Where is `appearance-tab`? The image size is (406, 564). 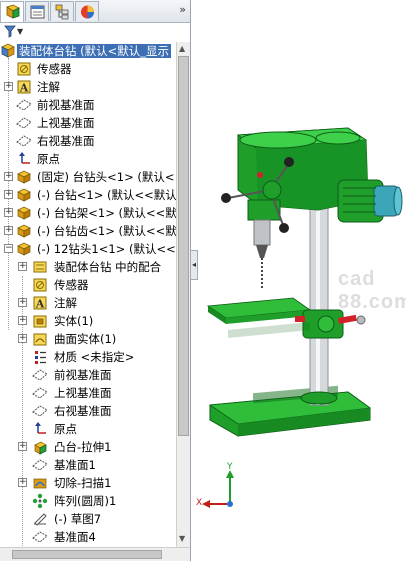
appearance-tab is located at coordinates (87, 11).